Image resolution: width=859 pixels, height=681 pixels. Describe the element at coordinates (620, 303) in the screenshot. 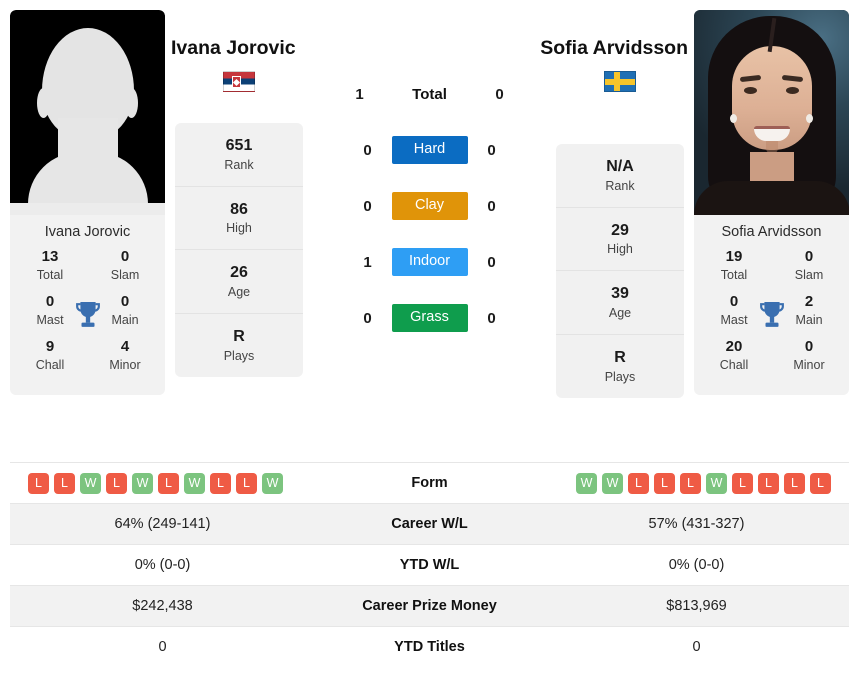

I see `stat-cell: 39 Age` at that location.